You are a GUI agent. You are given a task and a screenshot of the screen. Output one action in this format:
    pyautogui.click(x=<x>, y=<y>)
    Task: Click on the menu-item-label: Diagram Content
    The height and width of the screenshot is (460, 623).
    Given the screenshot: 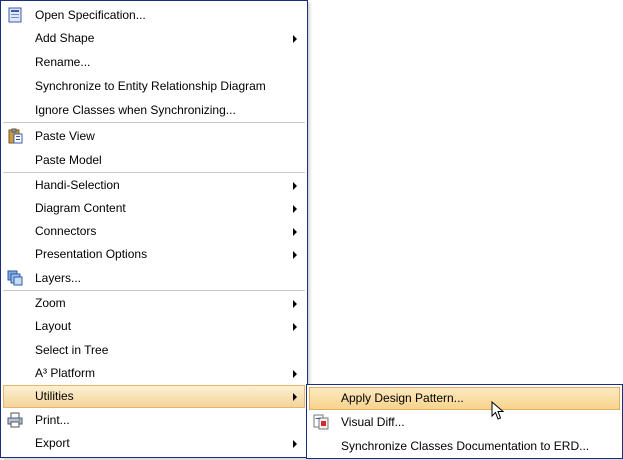 What is the action you would take?
    pyautogui.click(x=80, y=208)
    